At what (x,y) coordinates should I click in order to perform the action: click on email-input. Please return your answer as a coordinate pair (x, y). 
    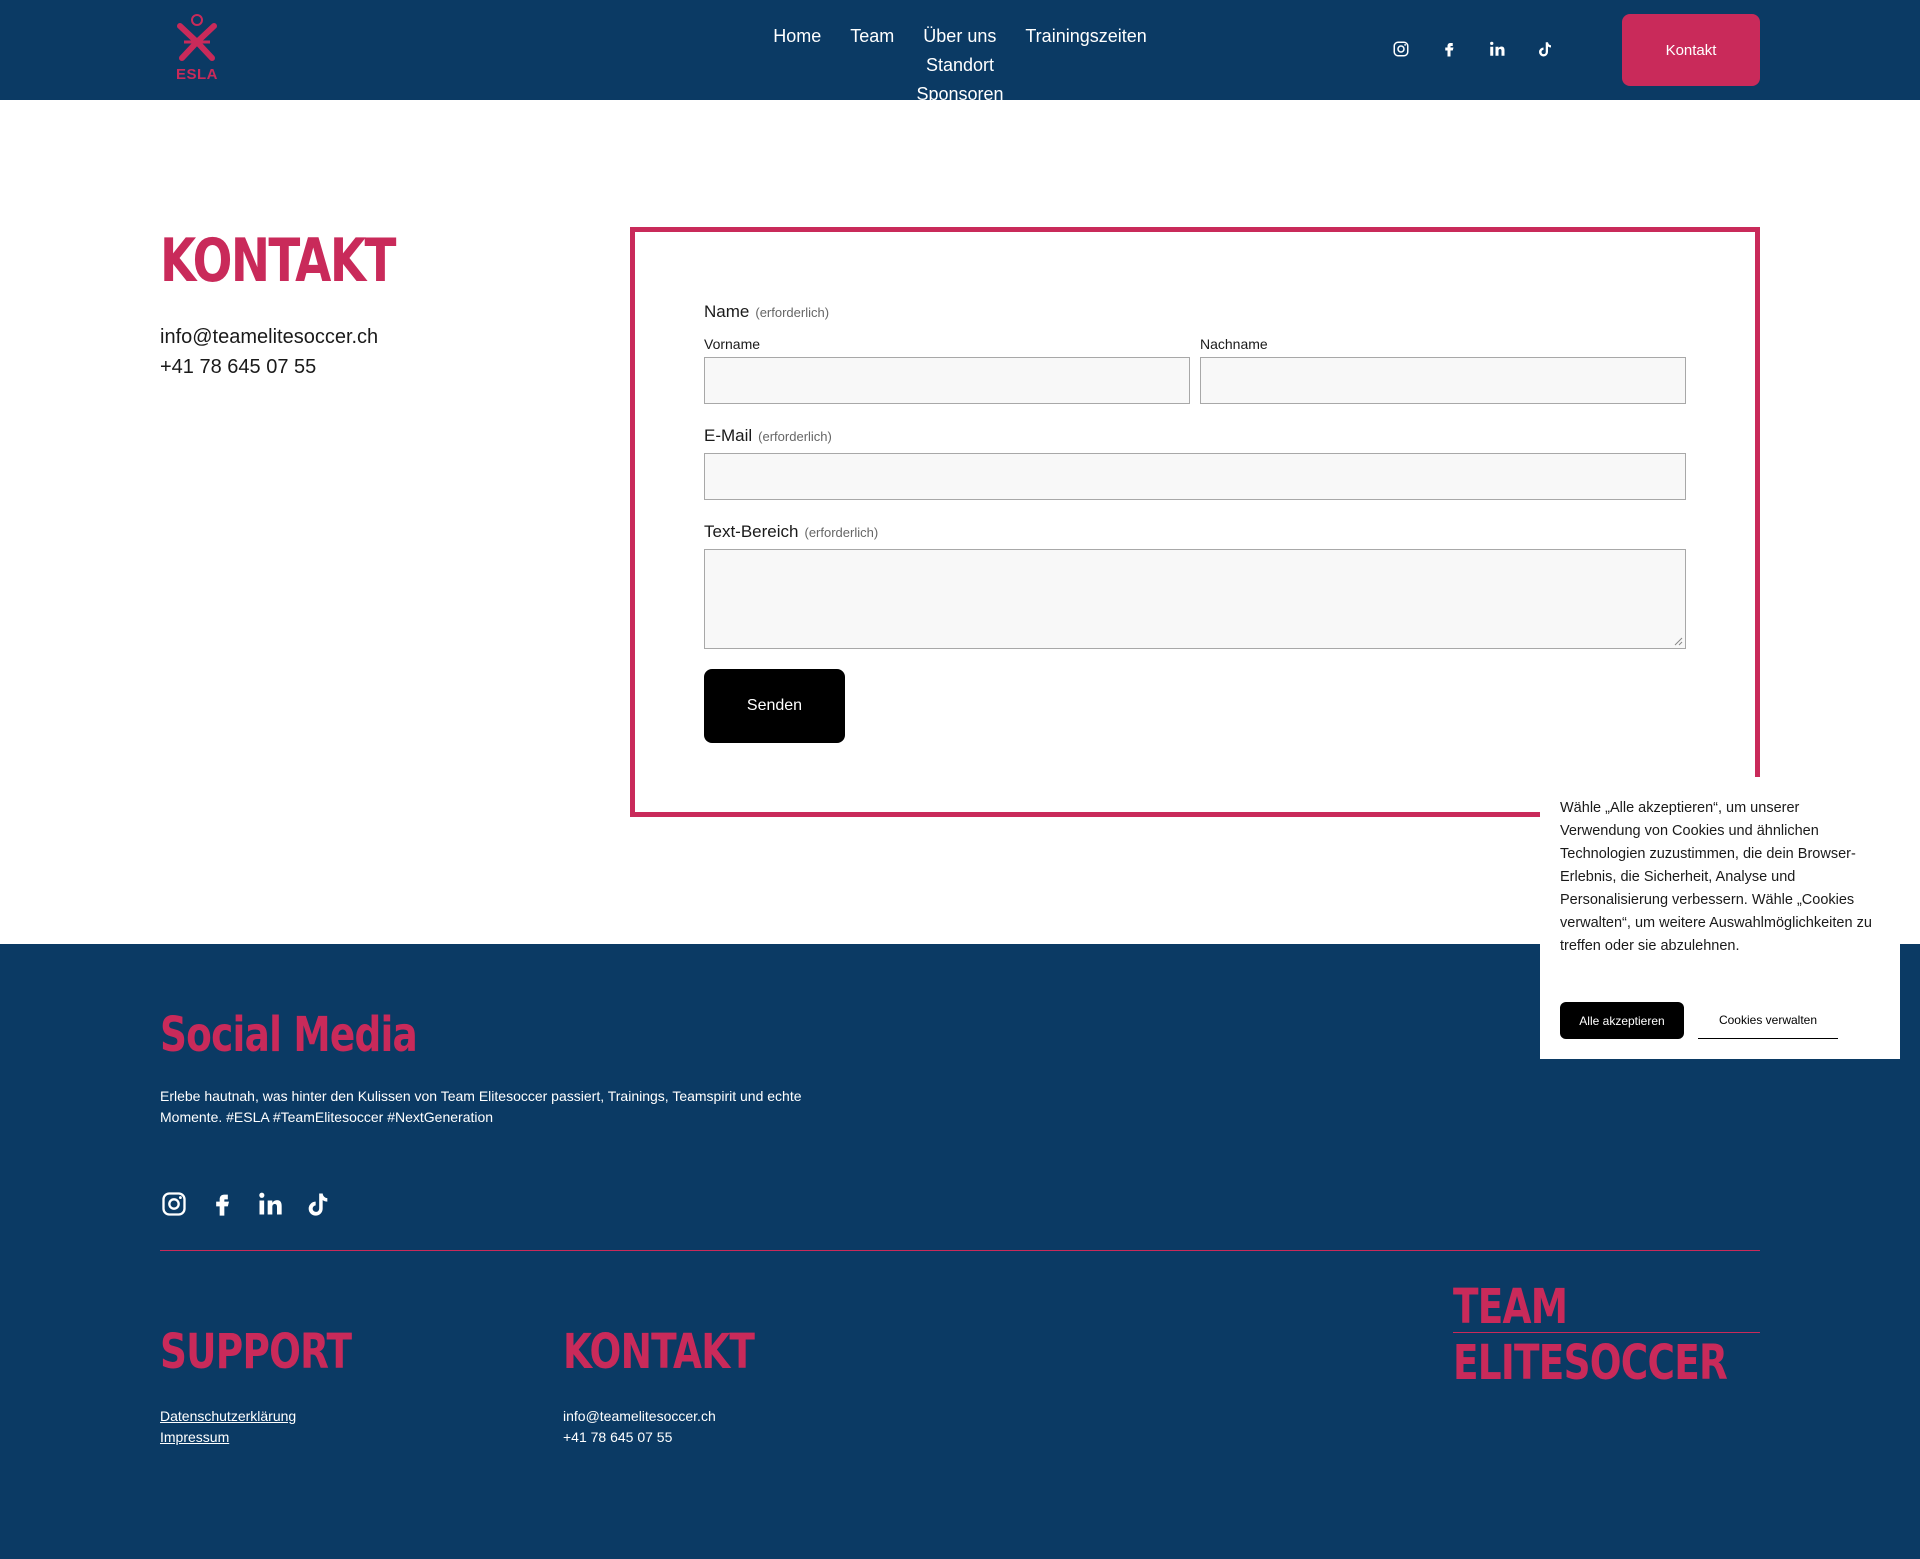
    Looking at the image, I should click on (1195, 476).